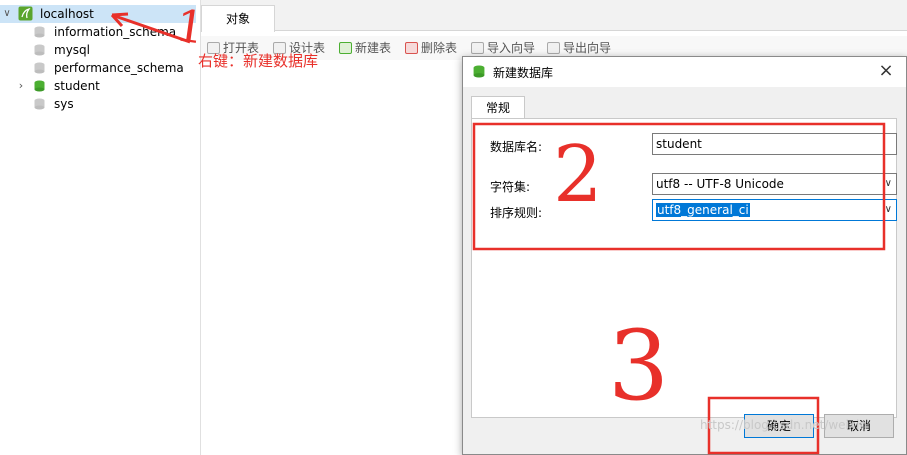 The height and width of the screenshot is (455, 907). Describe the element at coordinates (523, 73) in the screenshot. I see `dialog-title: 新建数据库` at that location.